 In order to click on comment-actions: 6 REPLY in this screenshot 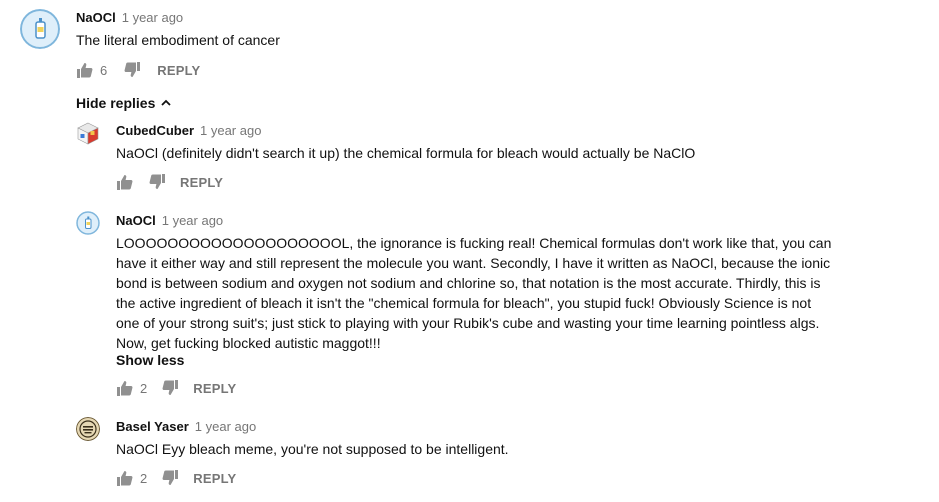, I will do `click(138, 70)`.